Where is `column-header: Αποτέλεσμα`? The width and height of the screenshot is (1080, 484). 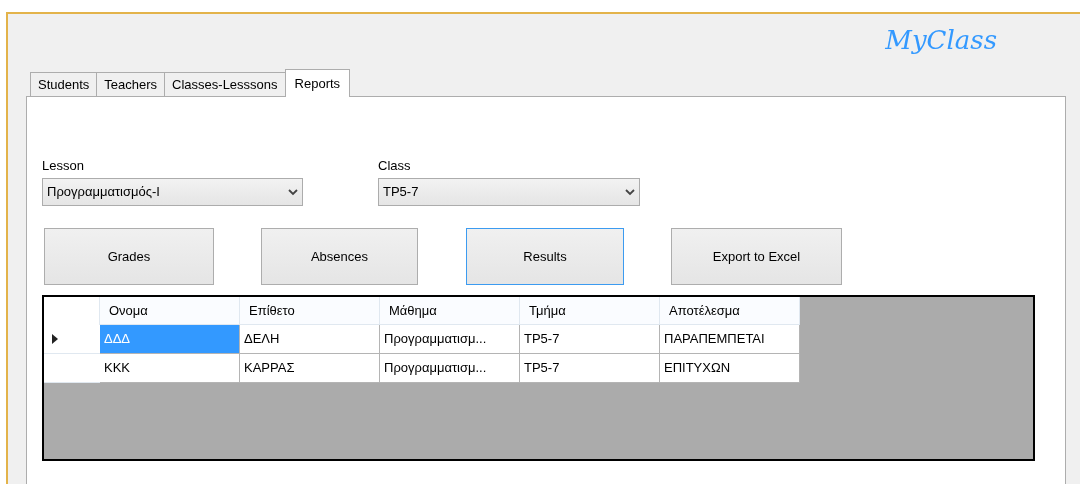 column-header: Αποτέλεσμα is located at coordinates (730, 311).